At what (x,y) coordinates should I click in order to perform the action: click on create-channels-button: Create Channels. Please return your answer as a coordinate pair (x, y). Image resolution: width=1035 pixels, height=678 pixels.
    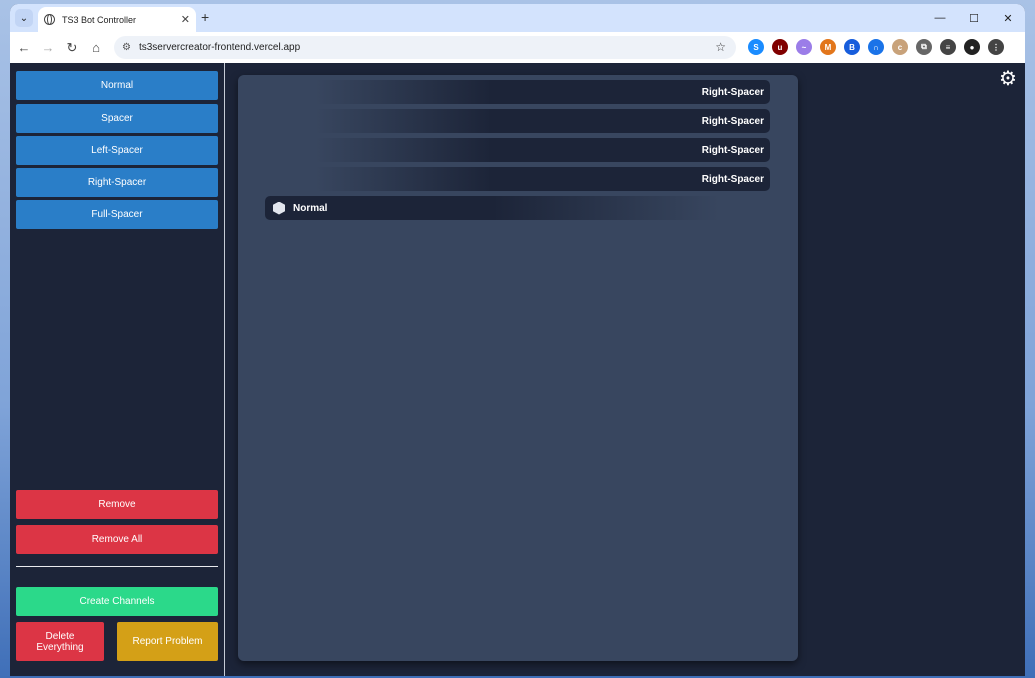
    Looking at the image, I should click on (117, 601).